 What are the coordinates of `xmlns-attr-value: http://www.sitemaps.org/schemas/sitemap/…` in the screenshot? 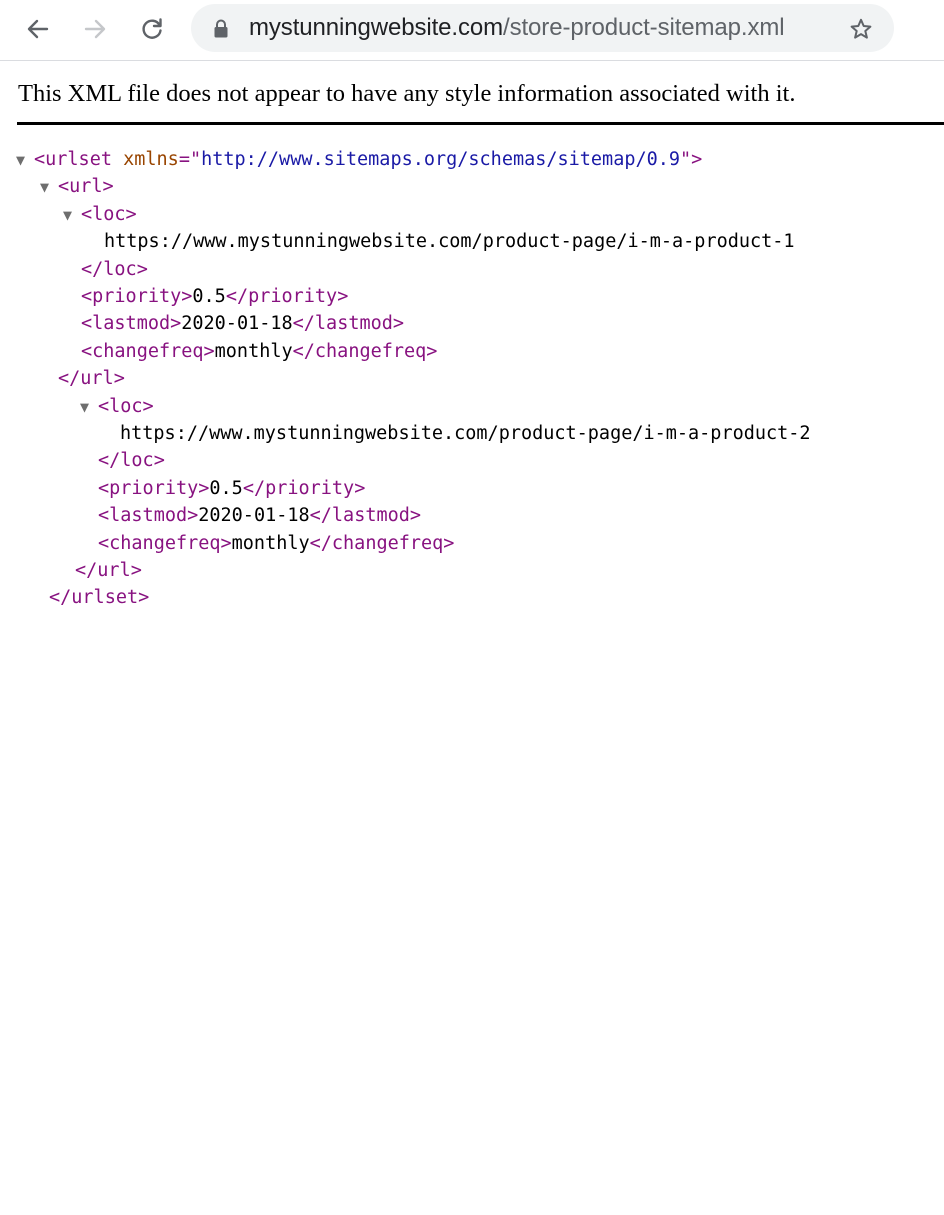 It's located at (441, 159).